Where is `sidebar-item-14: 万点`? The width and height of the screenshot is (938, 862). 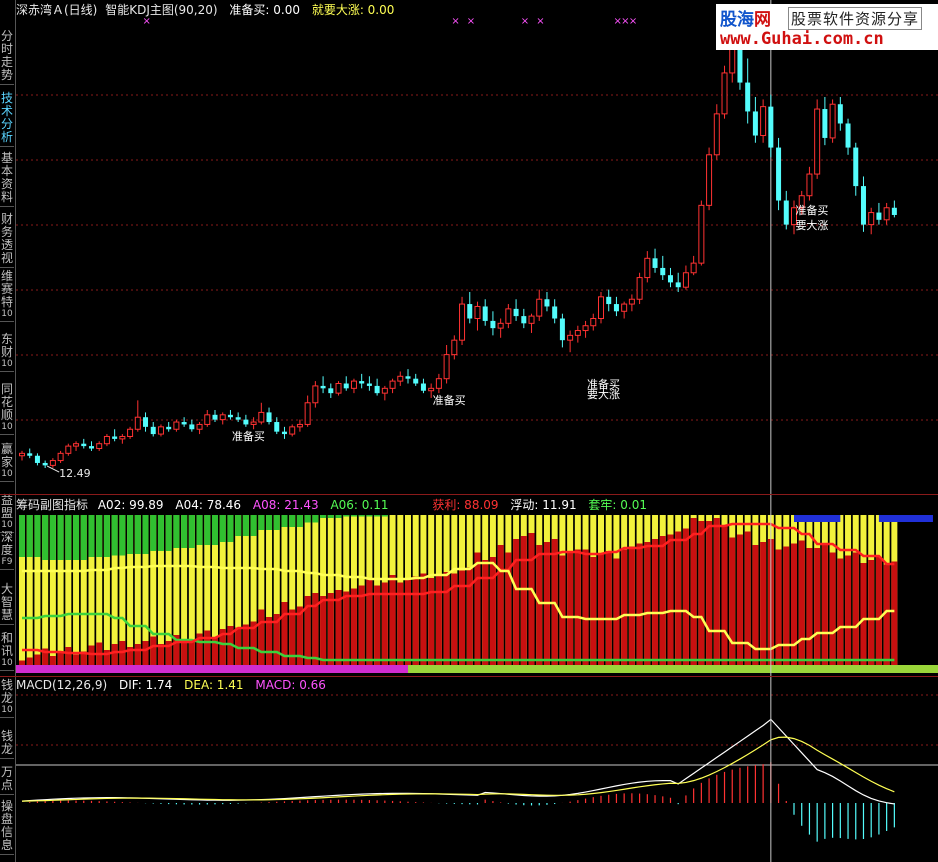 sidebar-item-14: 万点 is located at coordinates (7, 780).